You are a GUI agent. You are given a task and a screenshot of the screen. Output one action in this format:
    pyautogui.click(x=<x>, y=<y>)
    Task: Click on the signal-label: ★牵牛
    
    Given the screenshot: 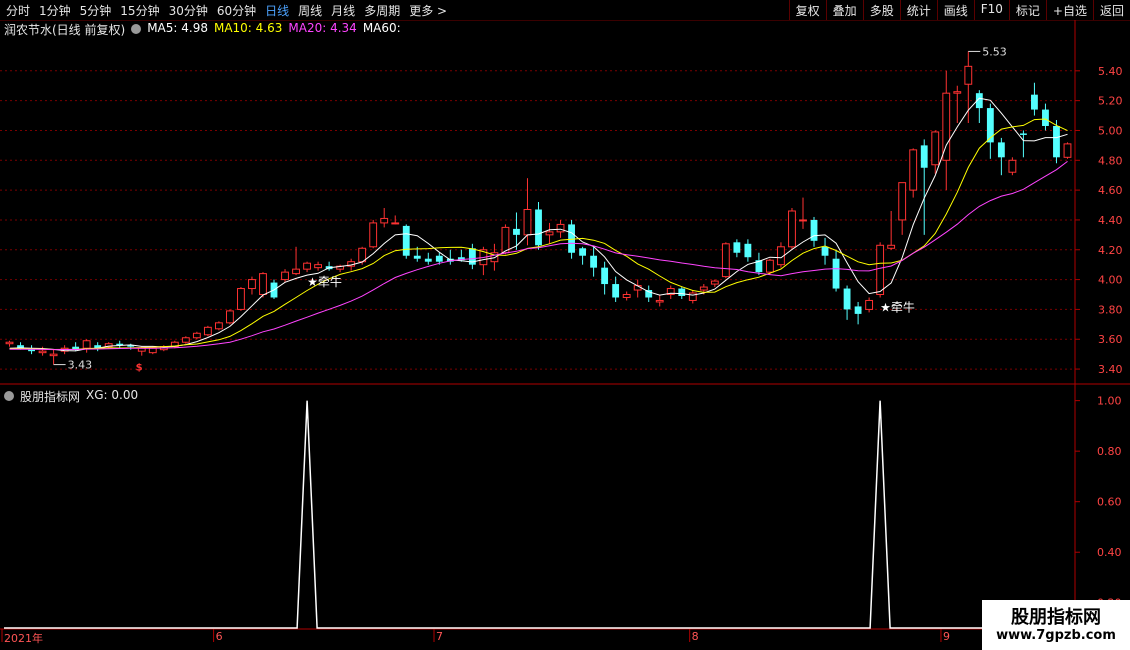 What is the action you would take?
    pyautogui.click(x=324, y=281)
    